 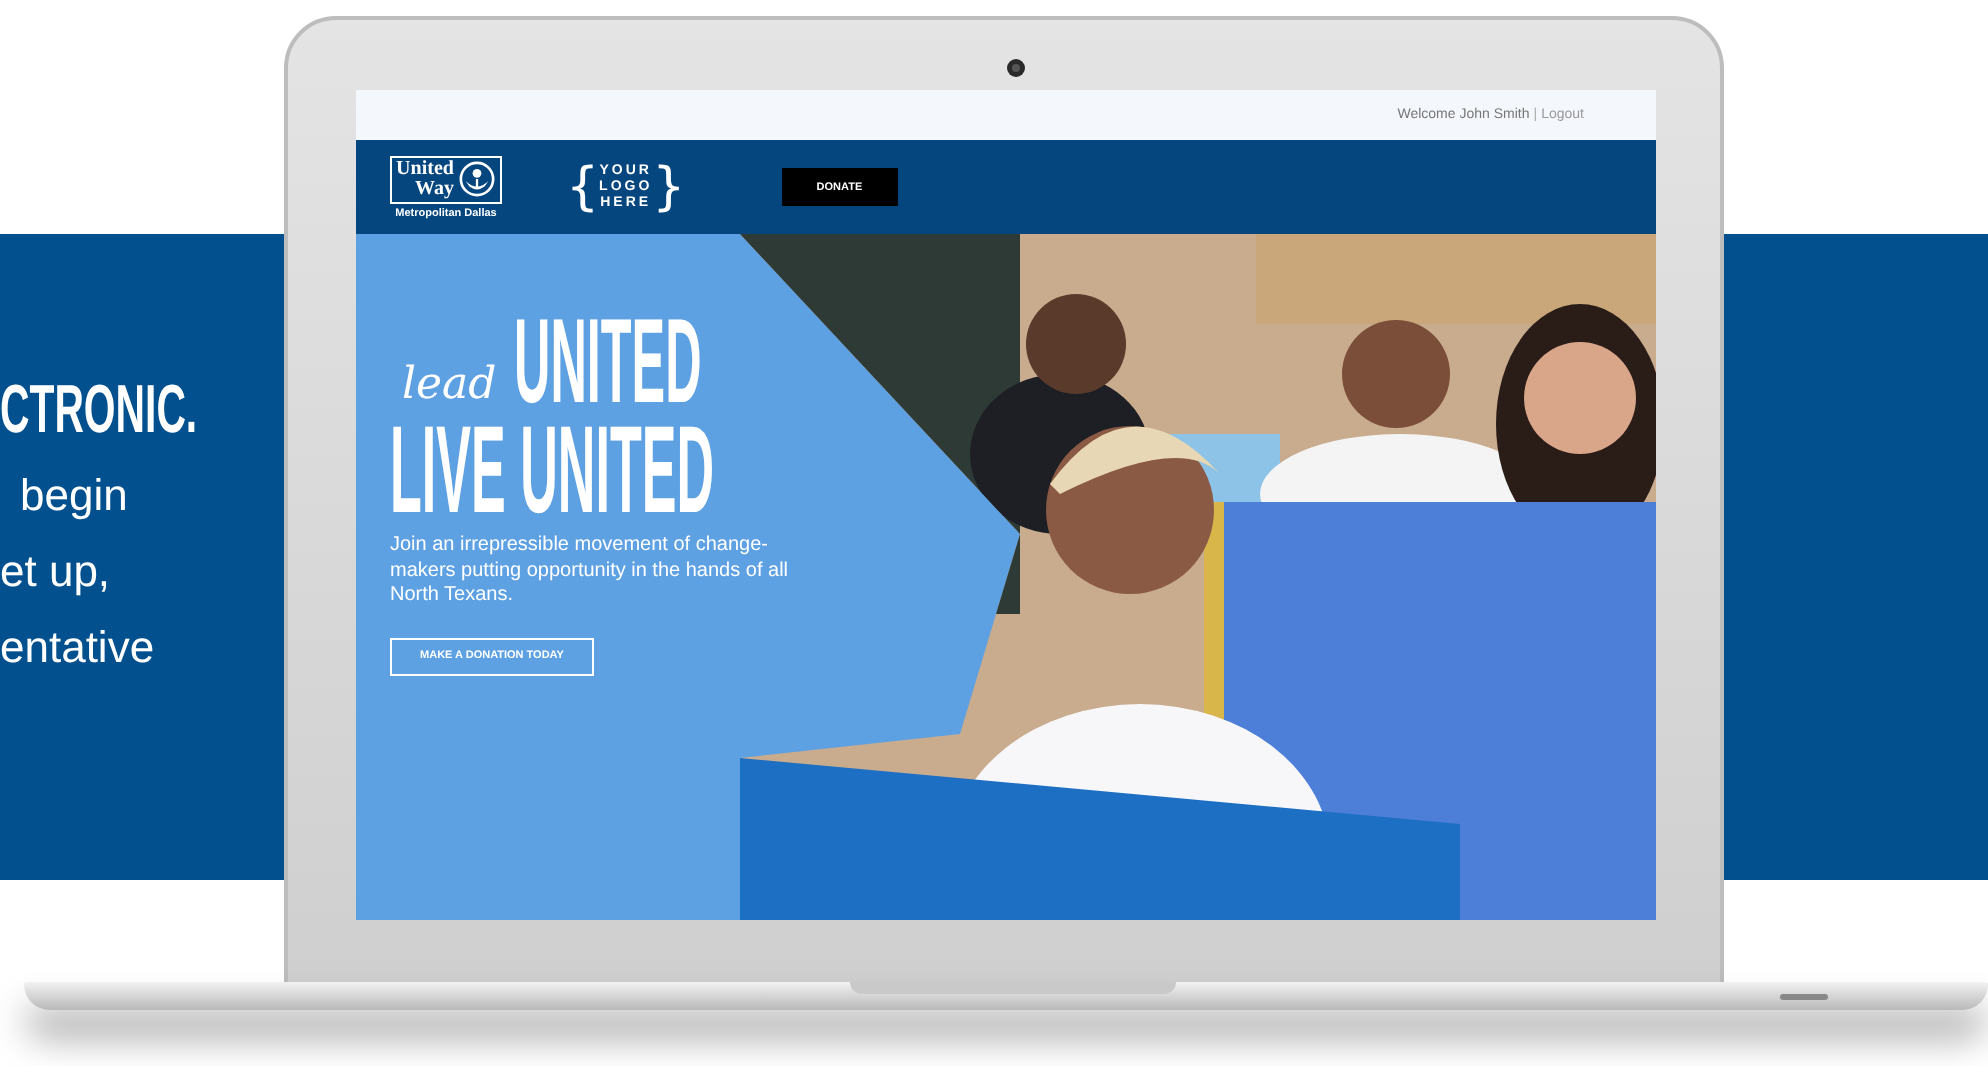 I want to click on hero-paragraph: Join an irrepressible movement of change-makers putting opportunity in the hands of all North Texans., so click(x=590, y=571).